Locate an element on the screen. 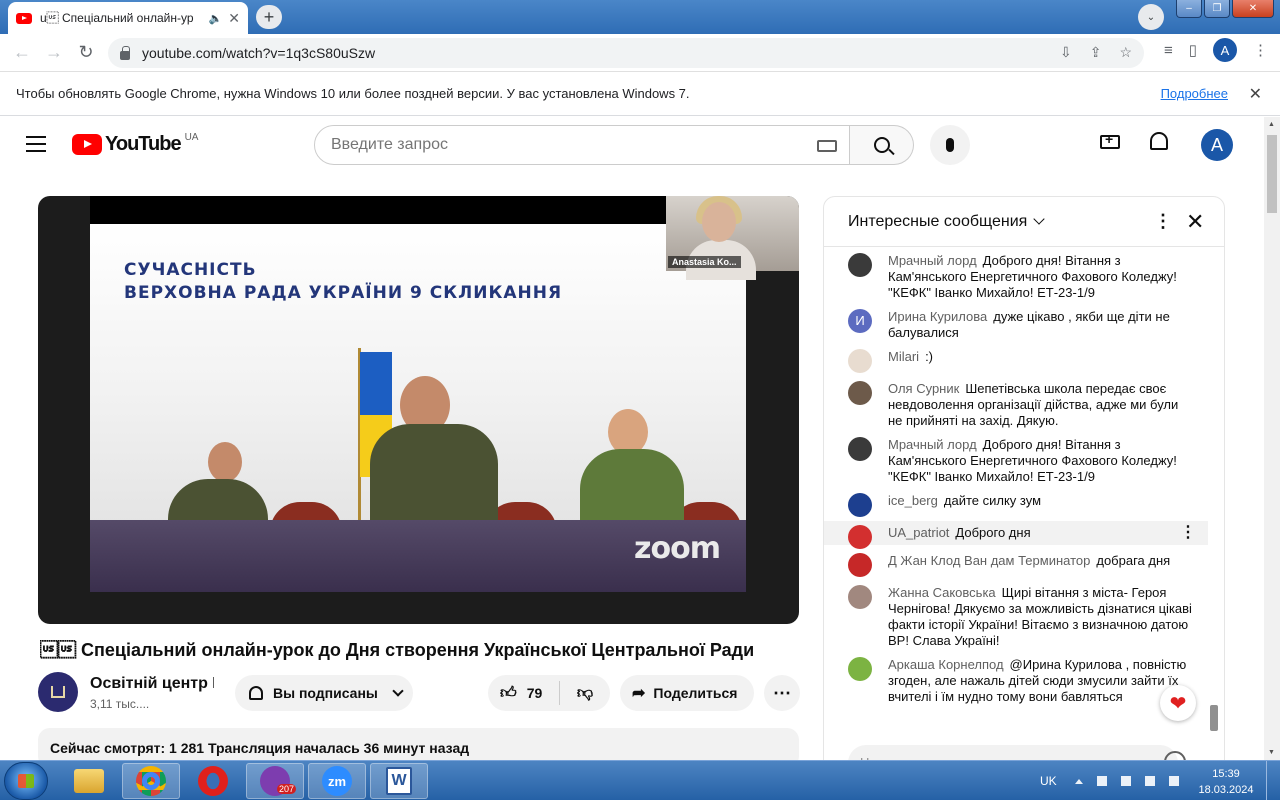 Image resolution: width=1280 pixels, height=800 pixels. forward-icon: → is located at coordinates (54, 52).